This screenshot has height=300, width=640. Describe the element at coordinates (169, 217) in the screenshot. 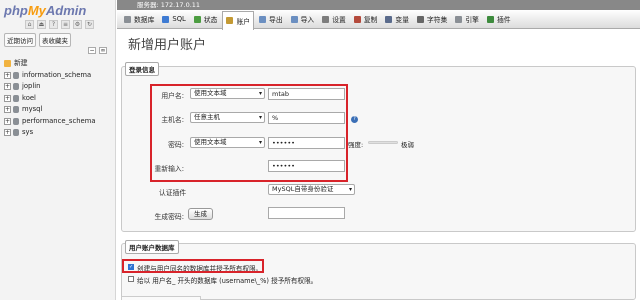

I see `generate-password-label: 生成密码:` at that location.